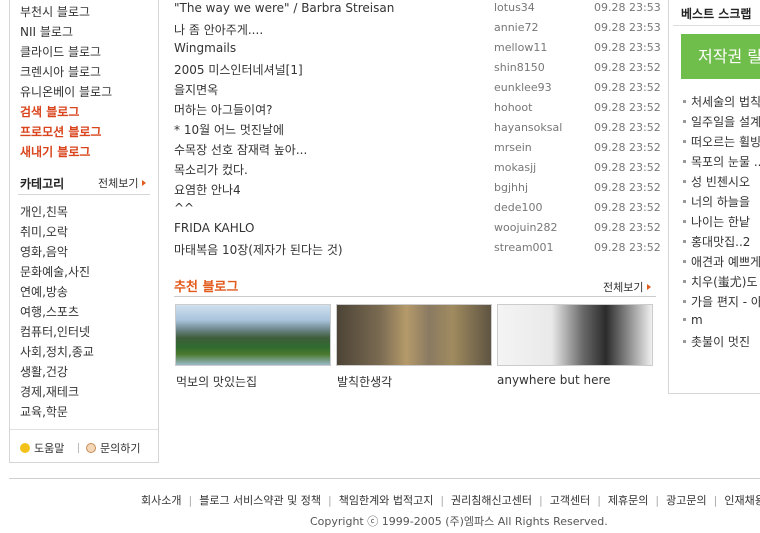 The width and height of the screenshot is (760, 533). Describe the element at coordinates (66, 91) in the screenshot. I see `sidebar-blog-link: 유니온베이 블로그` at that location.